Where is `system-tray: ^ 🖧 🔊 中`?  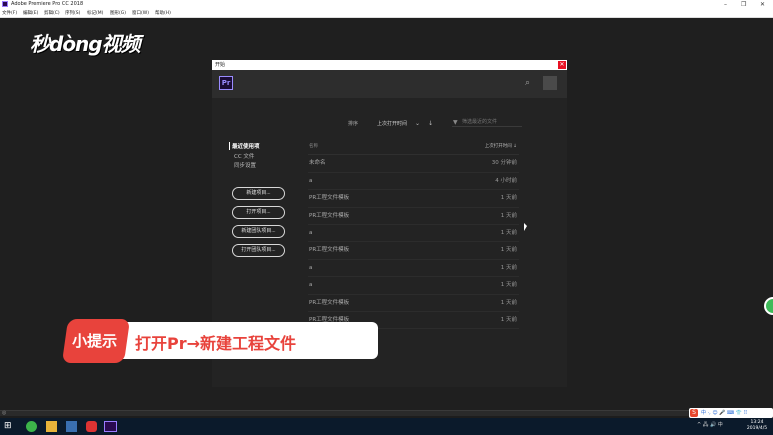 system-tray: ^ 🖧 🔊 中 is located at coordinates (710, 425).